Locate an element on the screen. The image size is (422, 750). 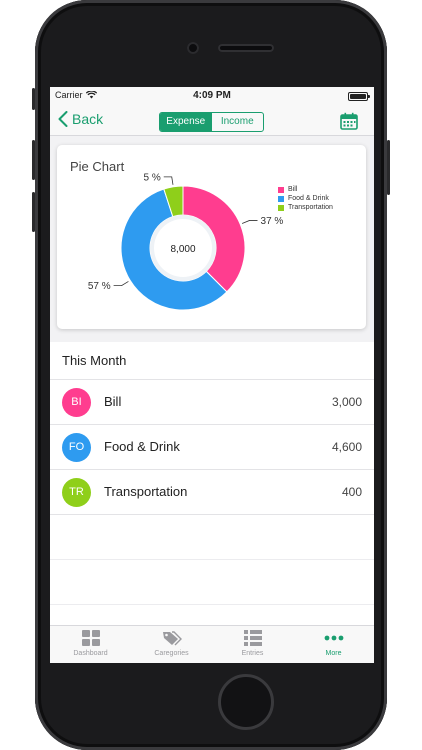
mute-switch is located at coordinates (33, 99).